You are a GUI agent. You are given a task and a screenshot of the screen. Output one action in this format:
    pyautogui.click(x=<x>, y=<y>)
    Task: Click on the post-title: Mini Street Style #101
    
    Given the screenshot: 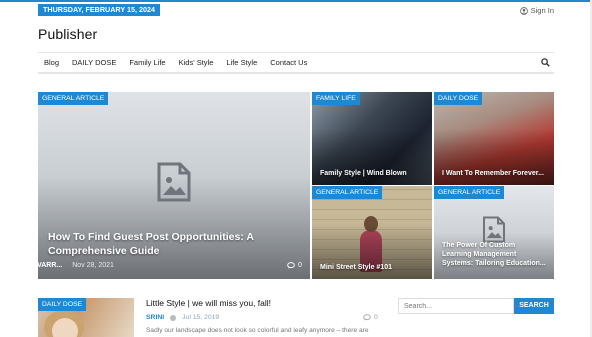 What is the action you would take?
    pyautogui.click(x=372, y=267)
    